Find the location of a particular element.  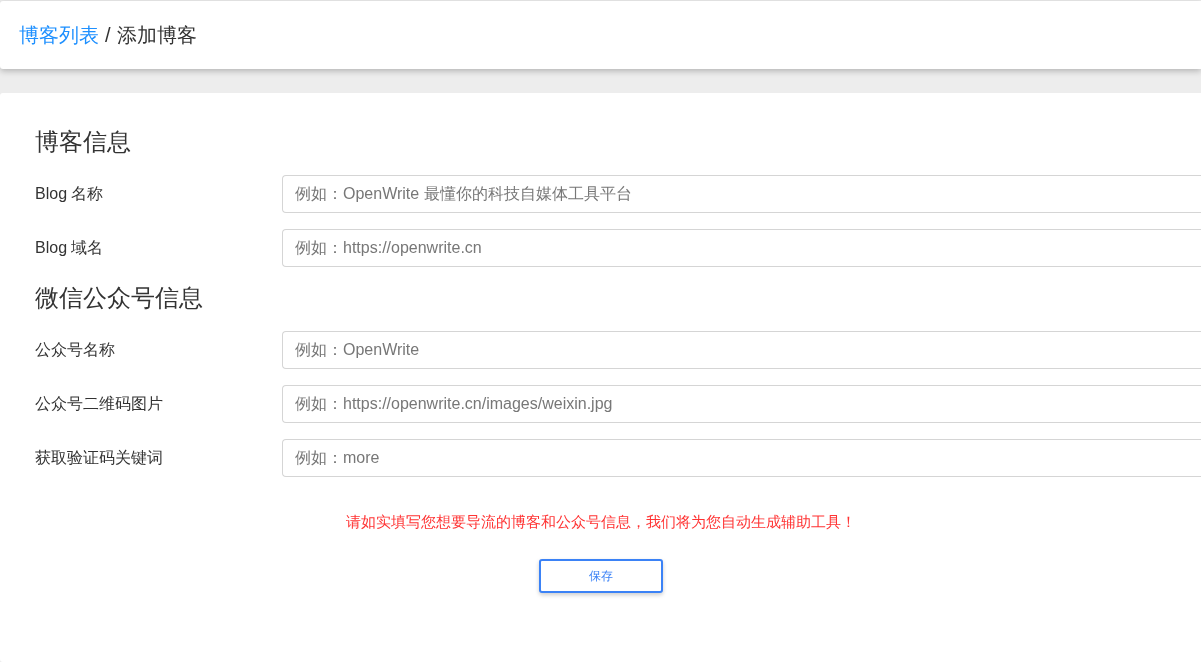

notice-text: 请如实填写您想要导流的博客和公众号信息，我们将为您自动生成辅助工具！ is located at coordinates (600, 522).